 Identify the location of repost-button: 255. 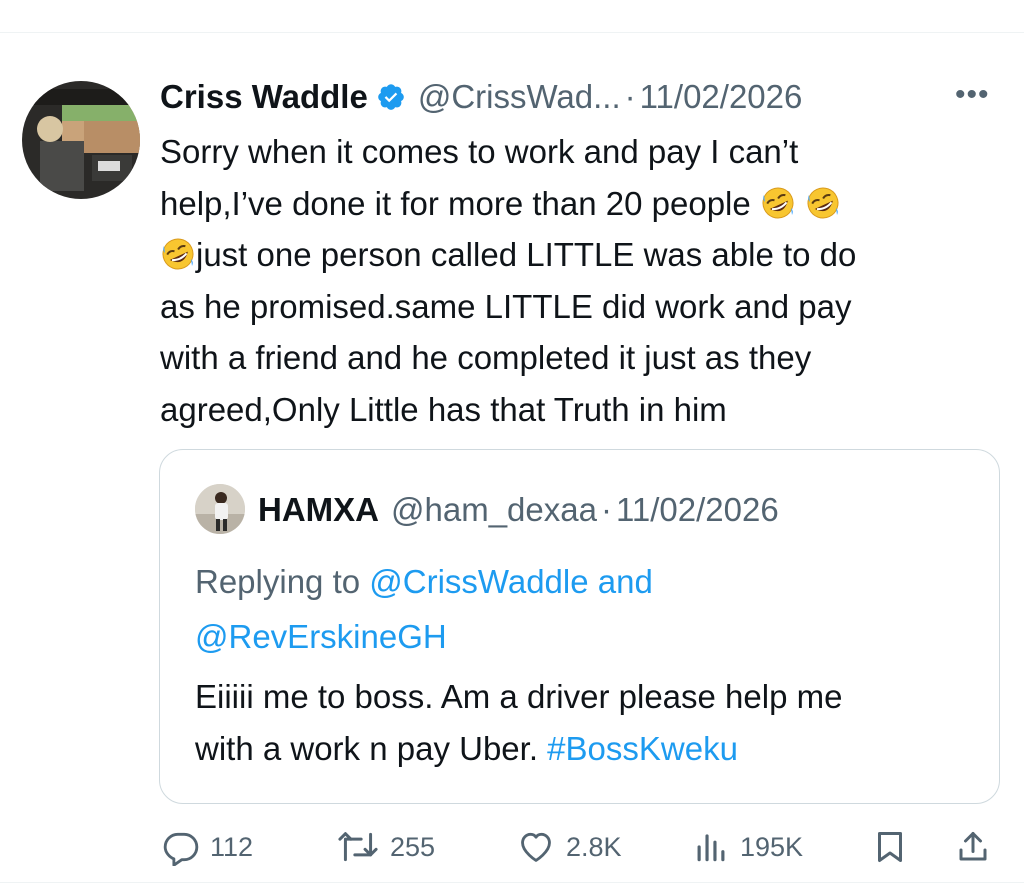
(385, 847).